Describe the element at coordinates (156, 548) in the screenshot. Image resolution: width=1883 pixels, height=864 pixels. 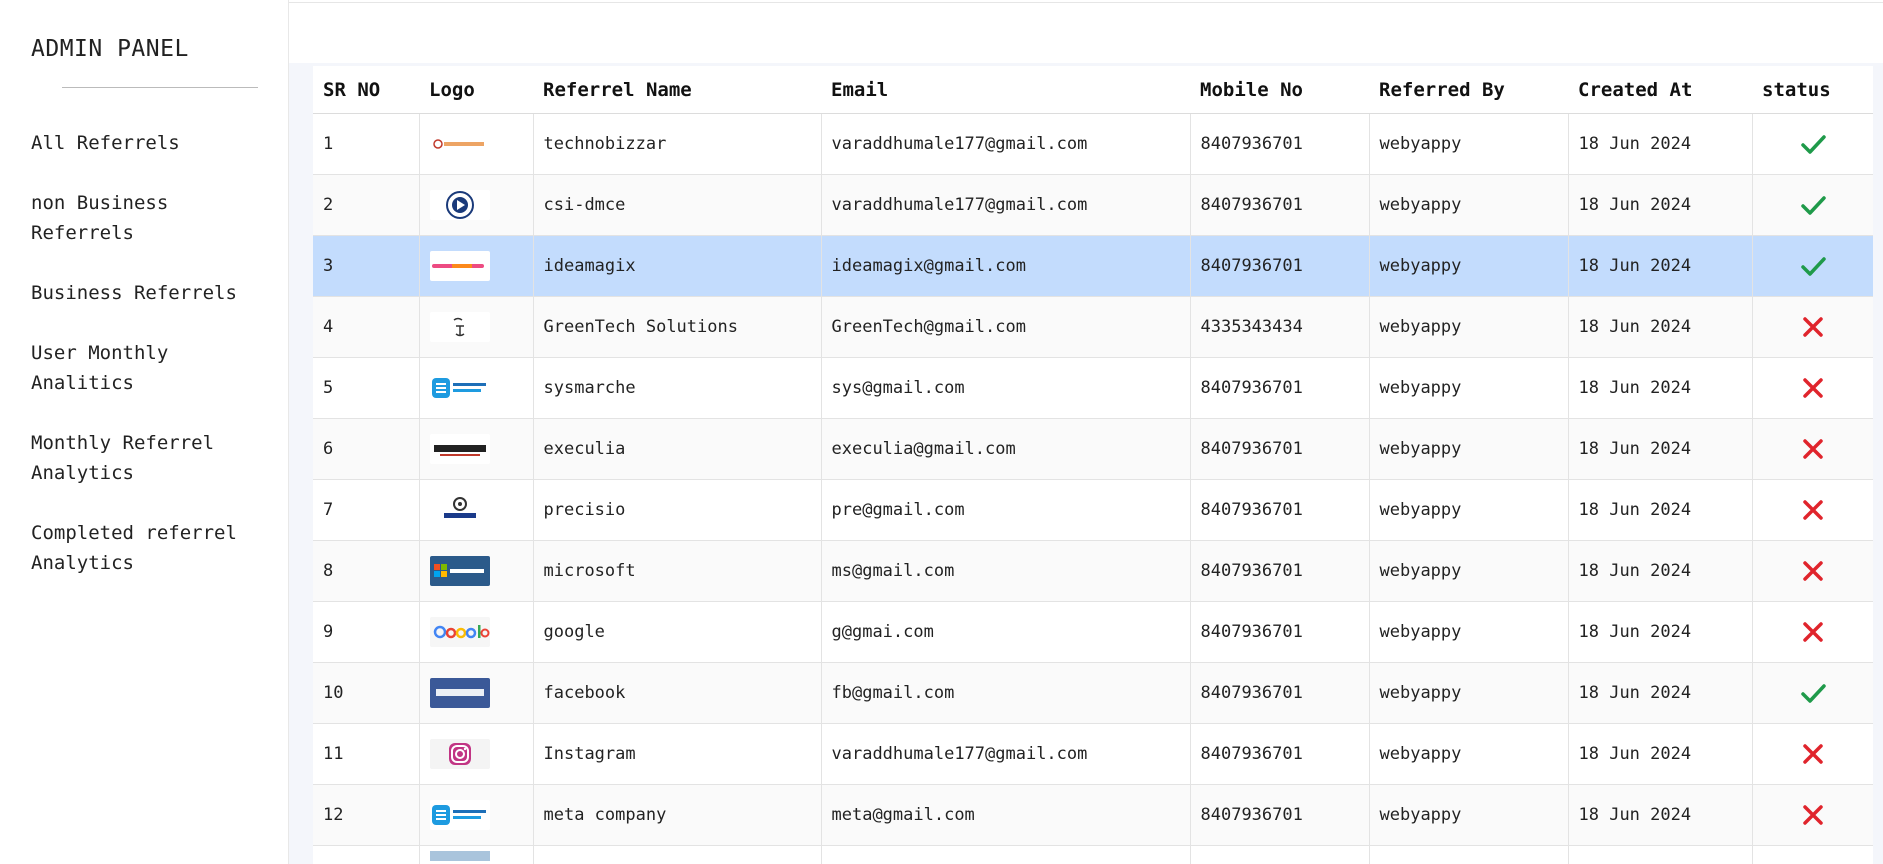
I see `sidebar-item-completed-referrel-analytics: Completed referrel Analytics` at that location.